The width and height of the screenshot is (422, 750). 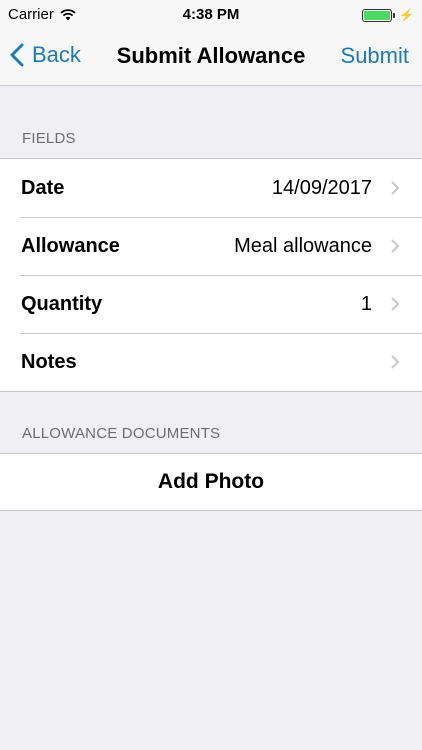 I want to click on battery-icon: ⚡, so click(x=388, y=15).